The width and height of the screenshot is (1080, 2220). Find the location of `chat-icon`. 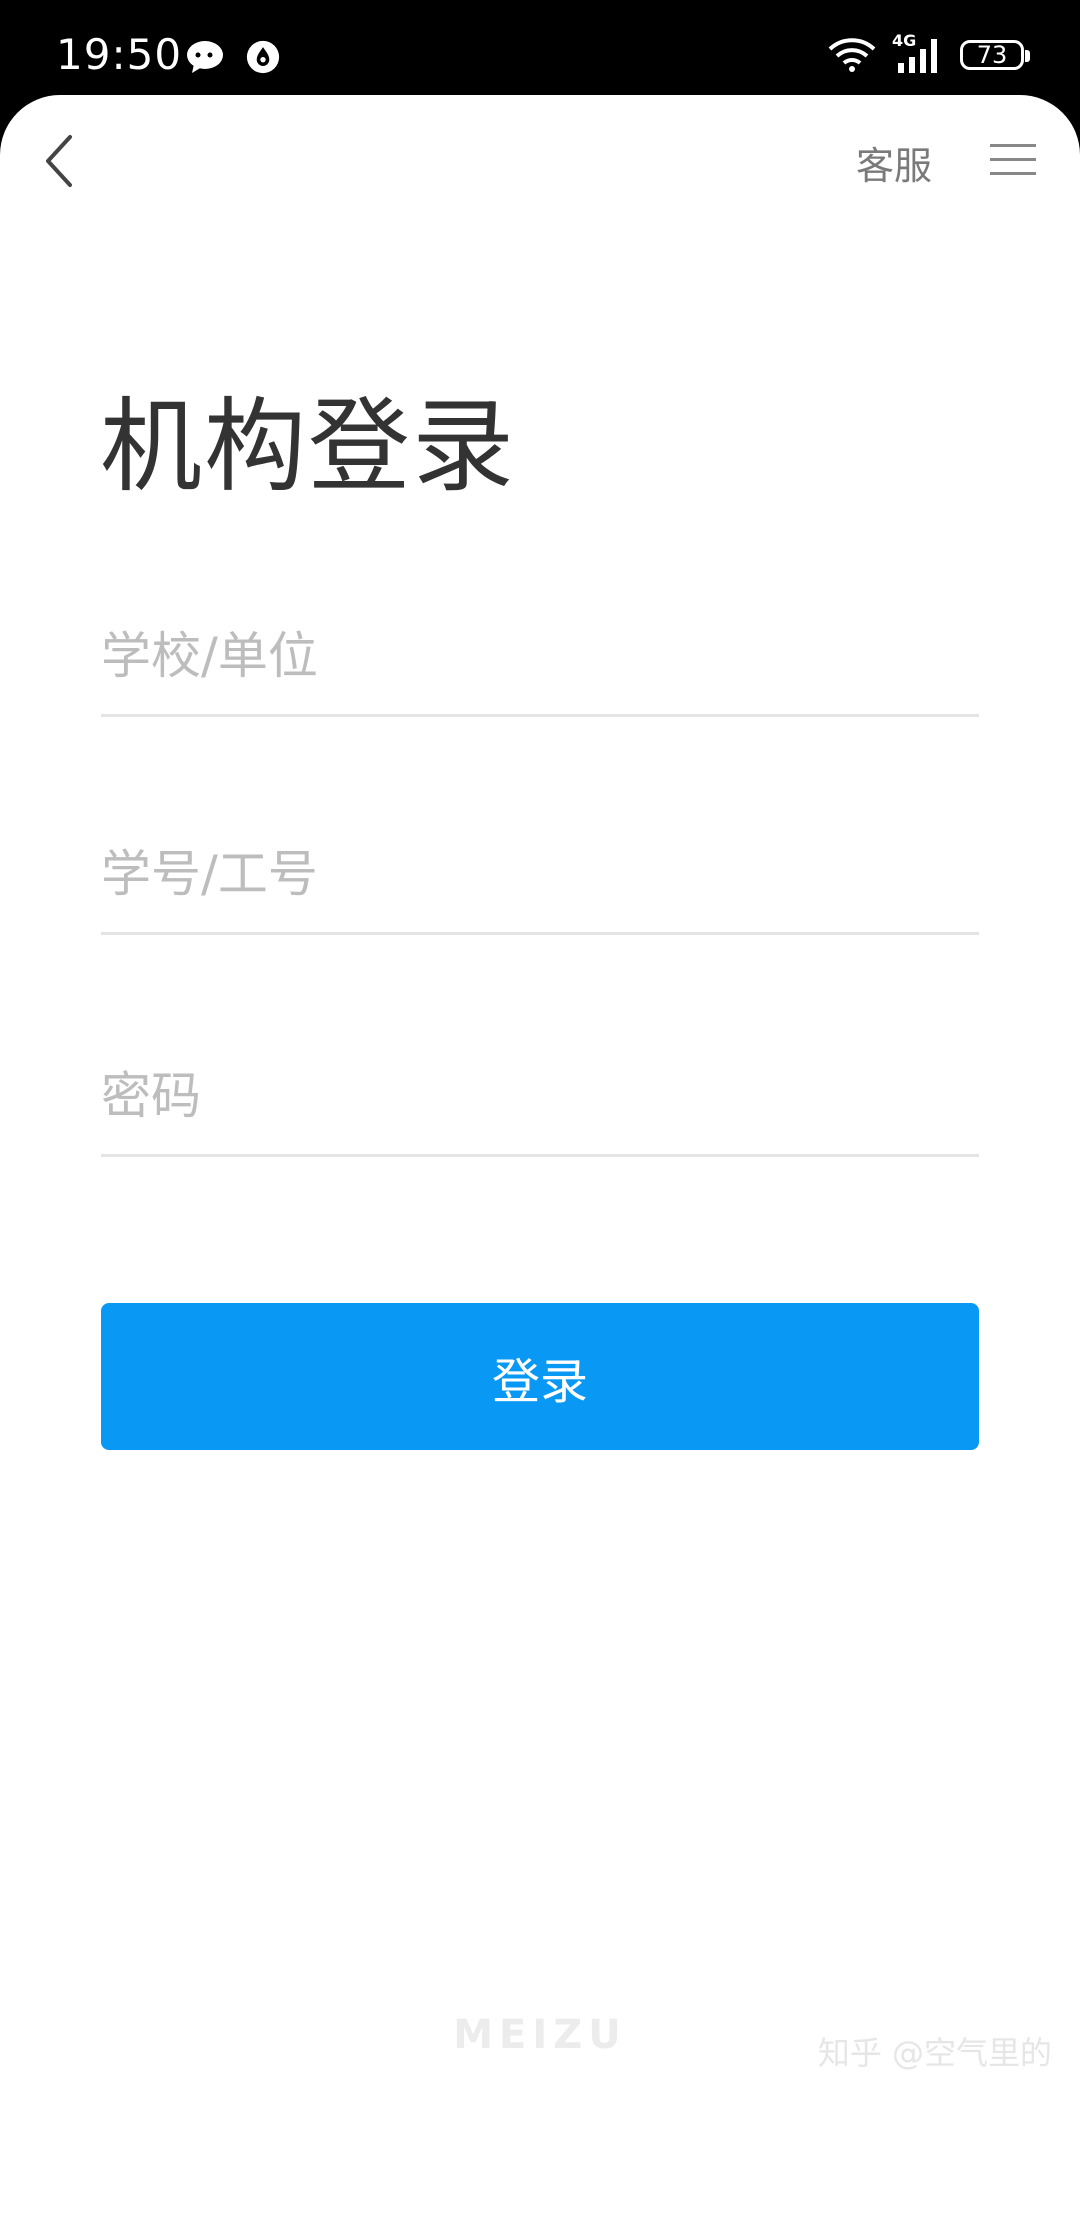

chat-icon is located at coordinates (205, 57).